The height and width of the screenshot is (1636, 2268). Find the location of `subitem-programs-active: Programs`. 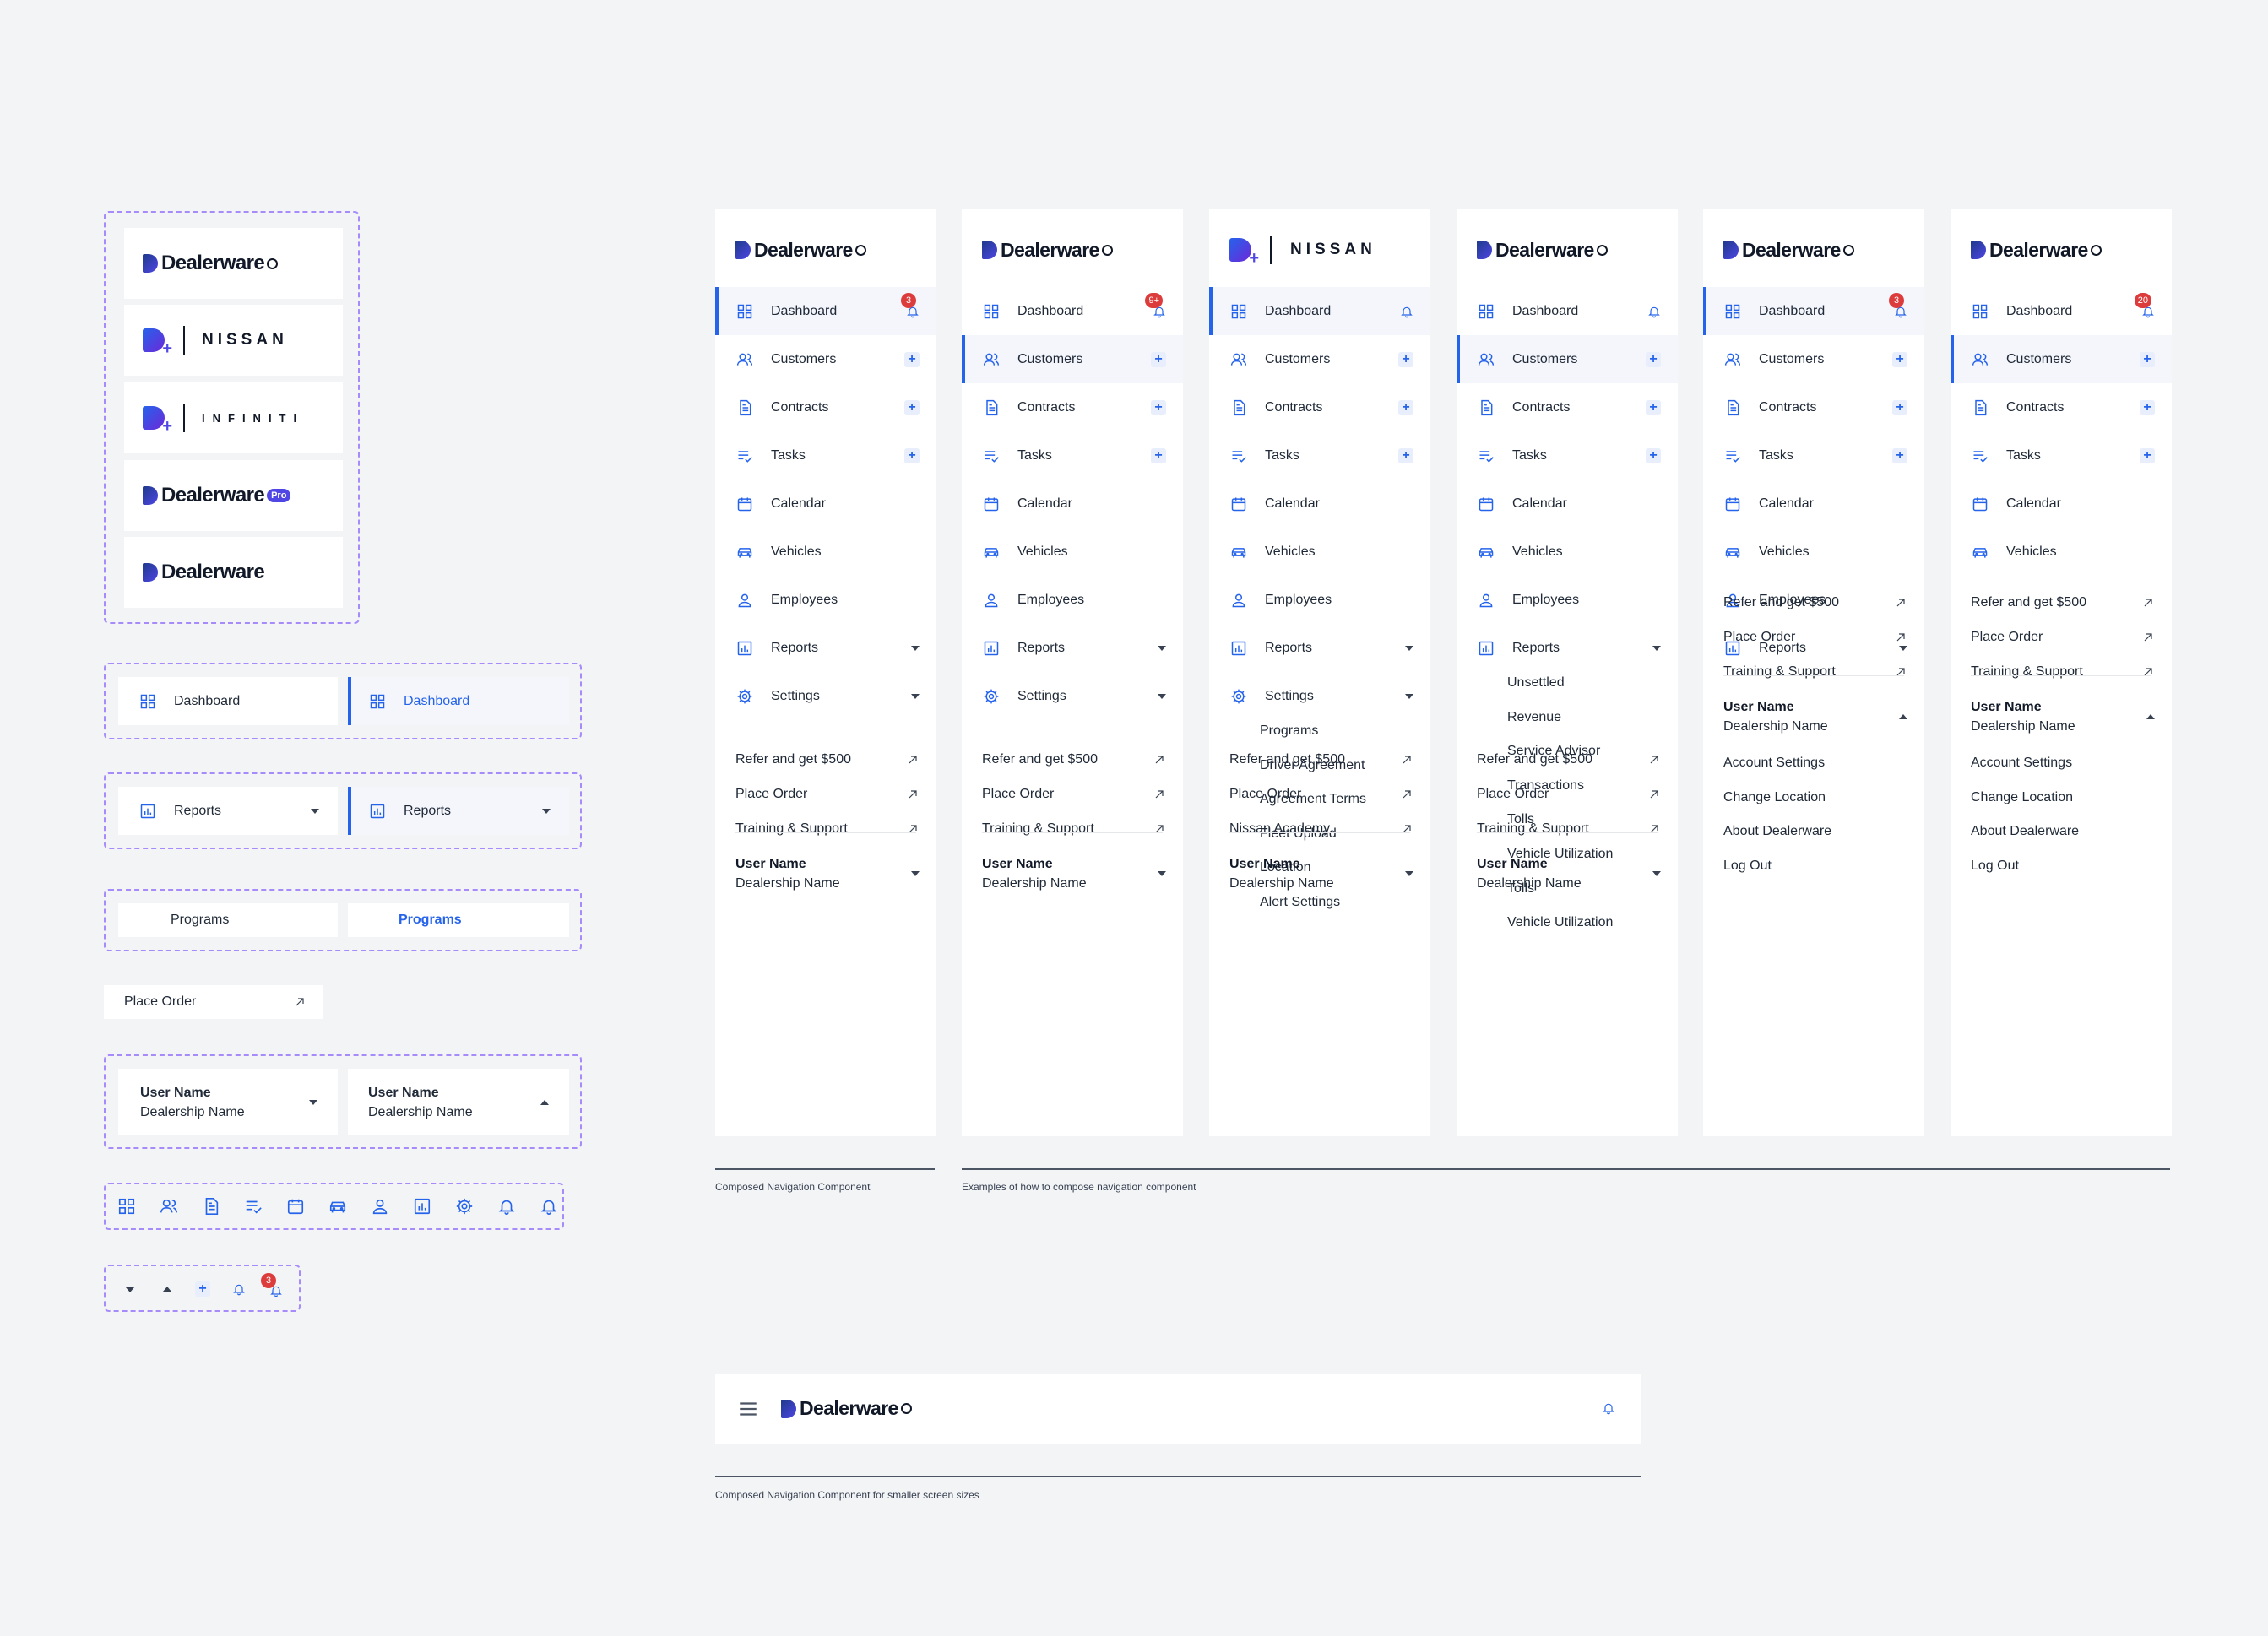

subitem-programs-active: Programs is located at coordinates (458, 920).